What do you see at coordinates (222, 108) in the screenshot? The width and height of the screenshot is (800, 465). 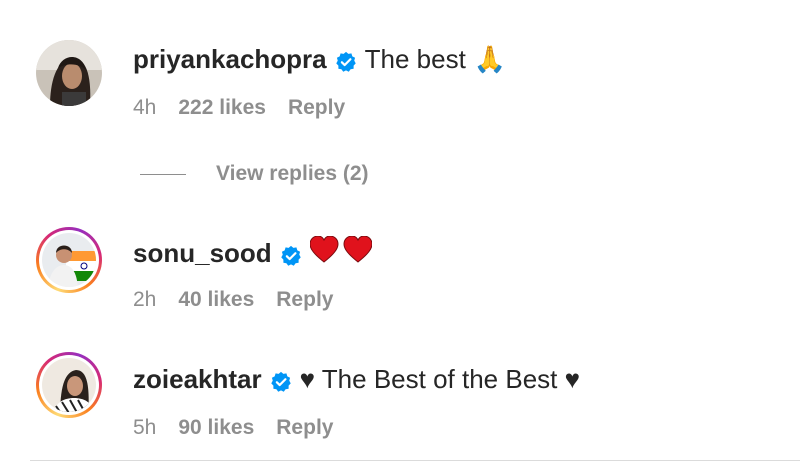 I see `likes-count: 222 likes` at bounding box center [222, 108].